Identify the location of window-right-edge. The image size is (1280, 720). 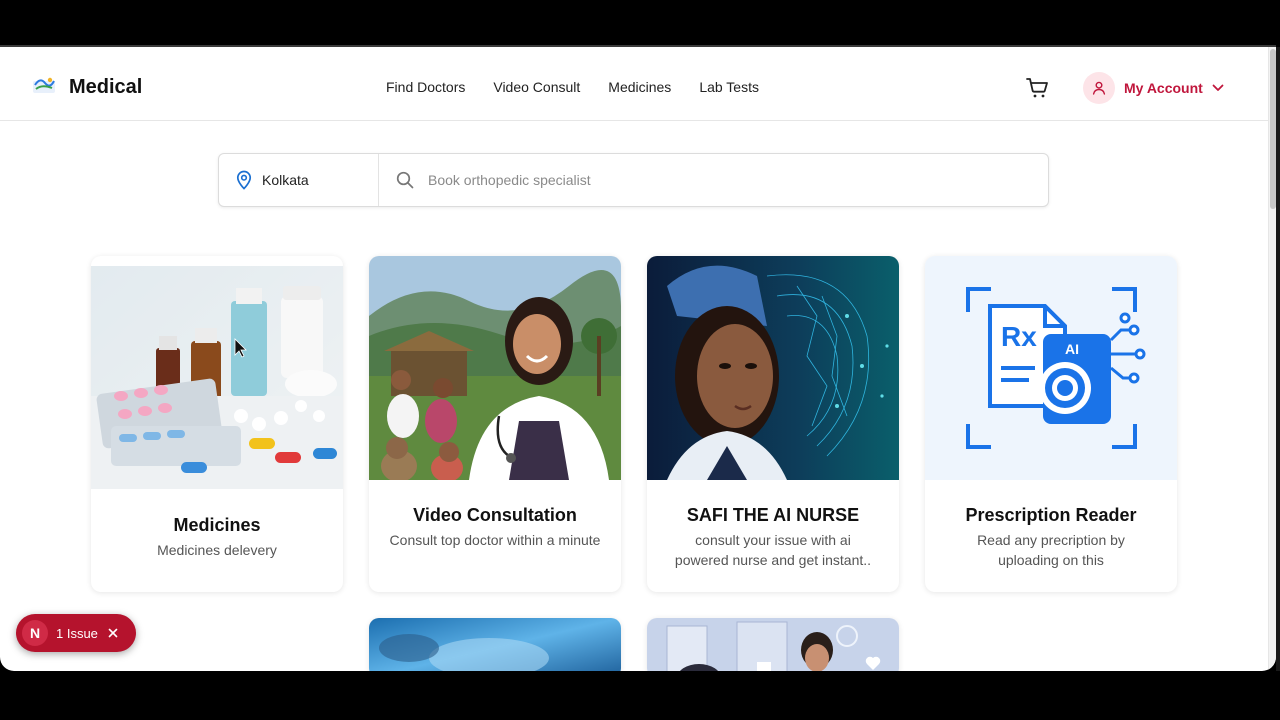
(1278, 359).